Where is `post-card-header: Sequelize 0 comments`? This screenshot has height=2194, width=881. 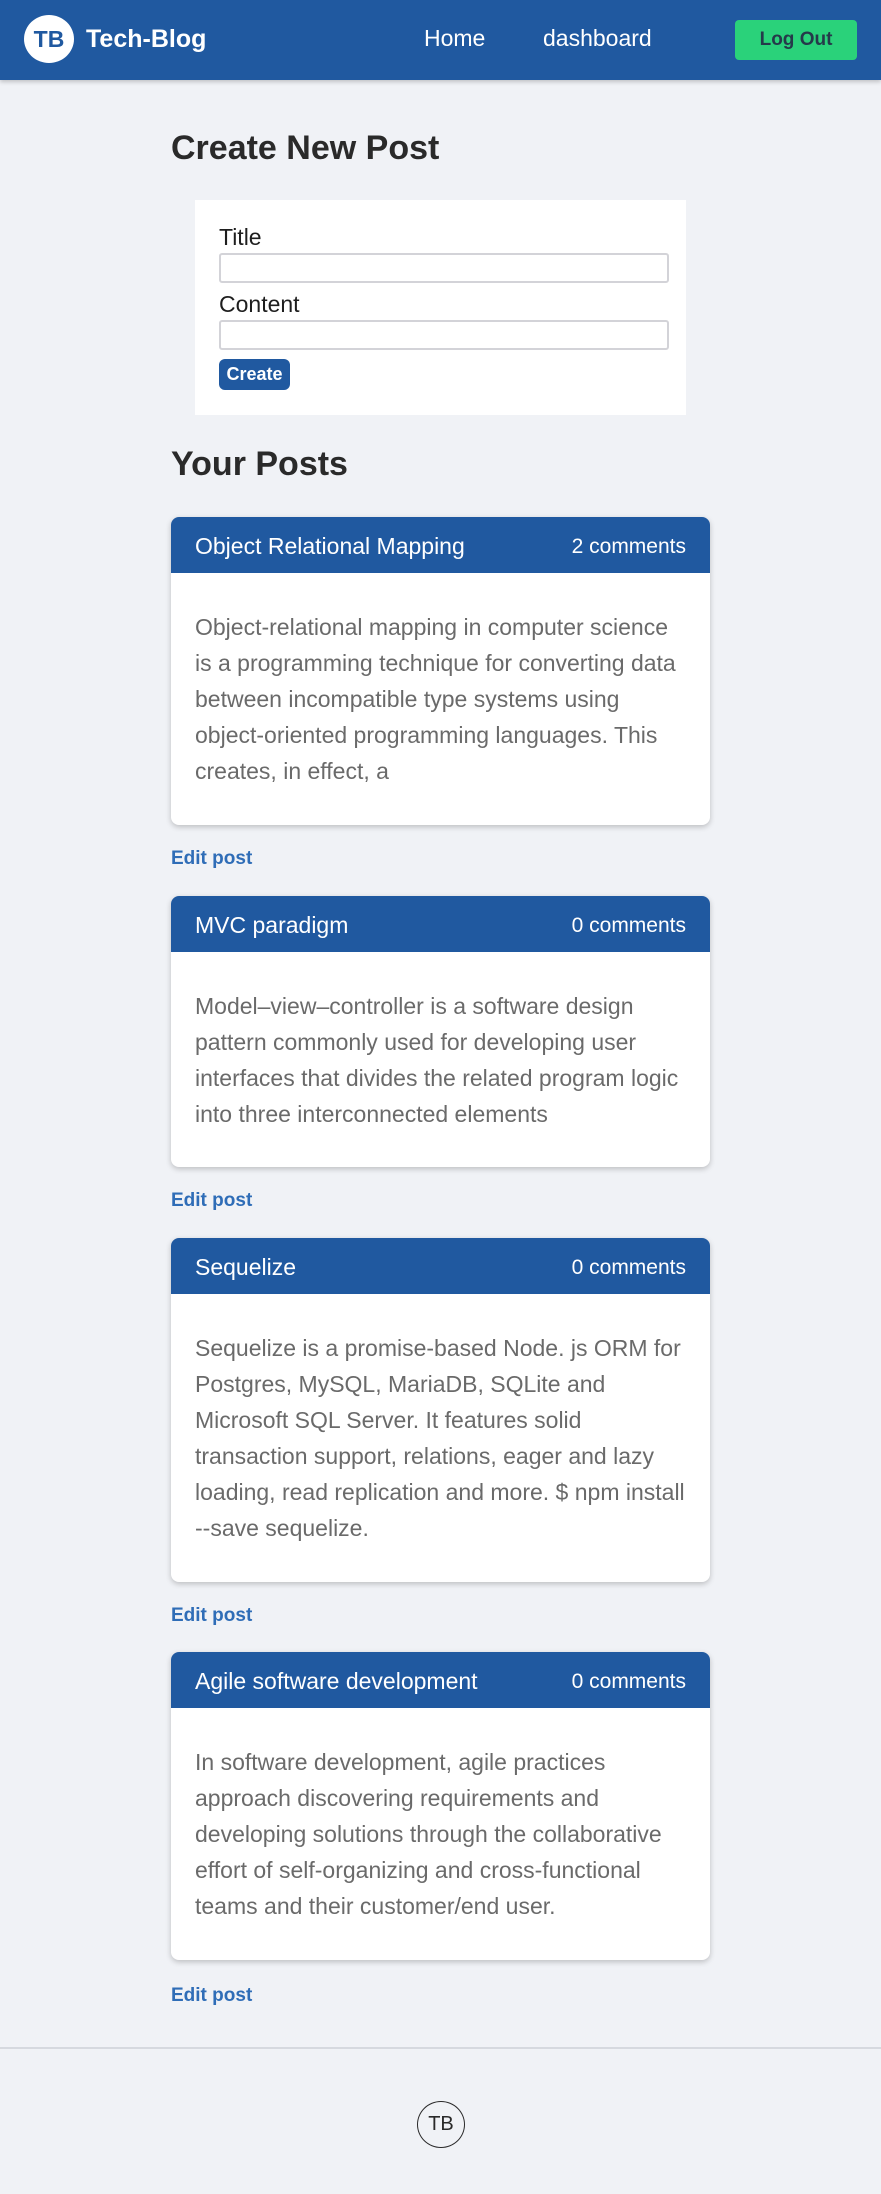 post-card-header: Sequelize 0 comments is located at coordinates (440, 1266).